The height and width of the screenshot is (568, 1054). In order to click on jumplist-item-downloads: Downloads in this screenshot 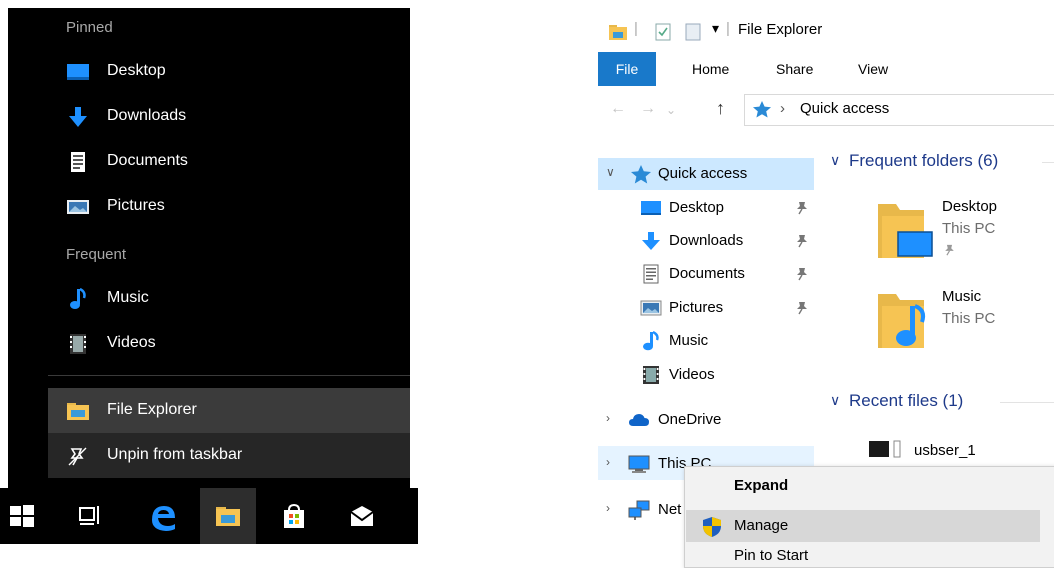, I will do `click(229, 116)`.